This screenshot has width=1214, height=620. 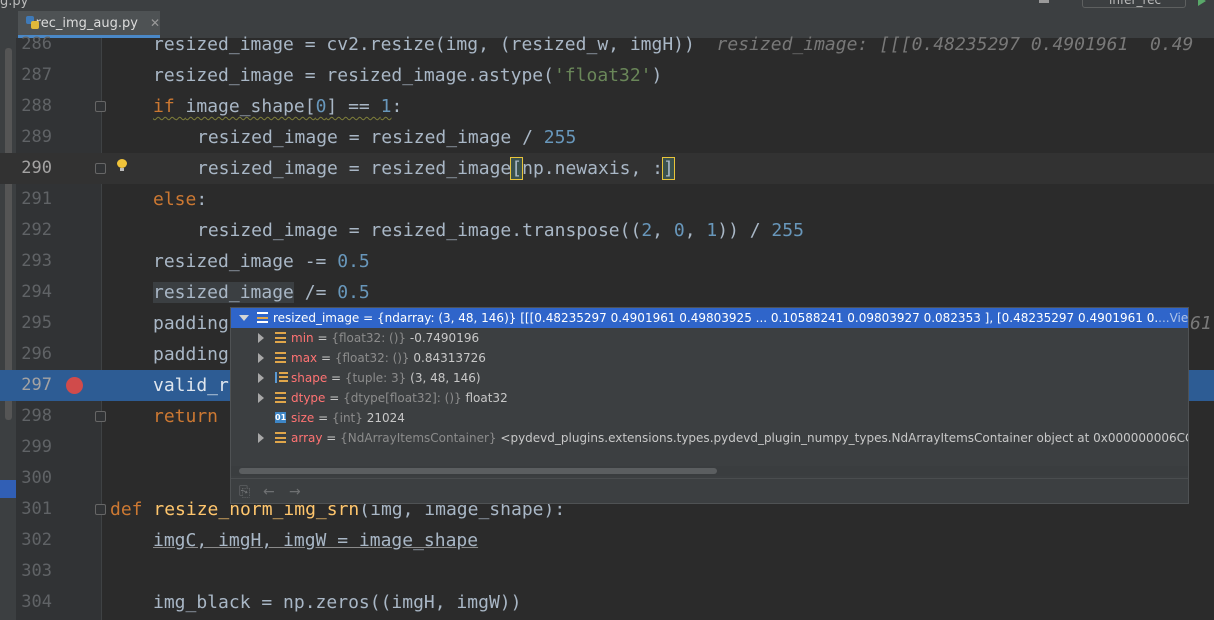 I want to click on code-line-291: 291 else:, so click(x=607, y=199).